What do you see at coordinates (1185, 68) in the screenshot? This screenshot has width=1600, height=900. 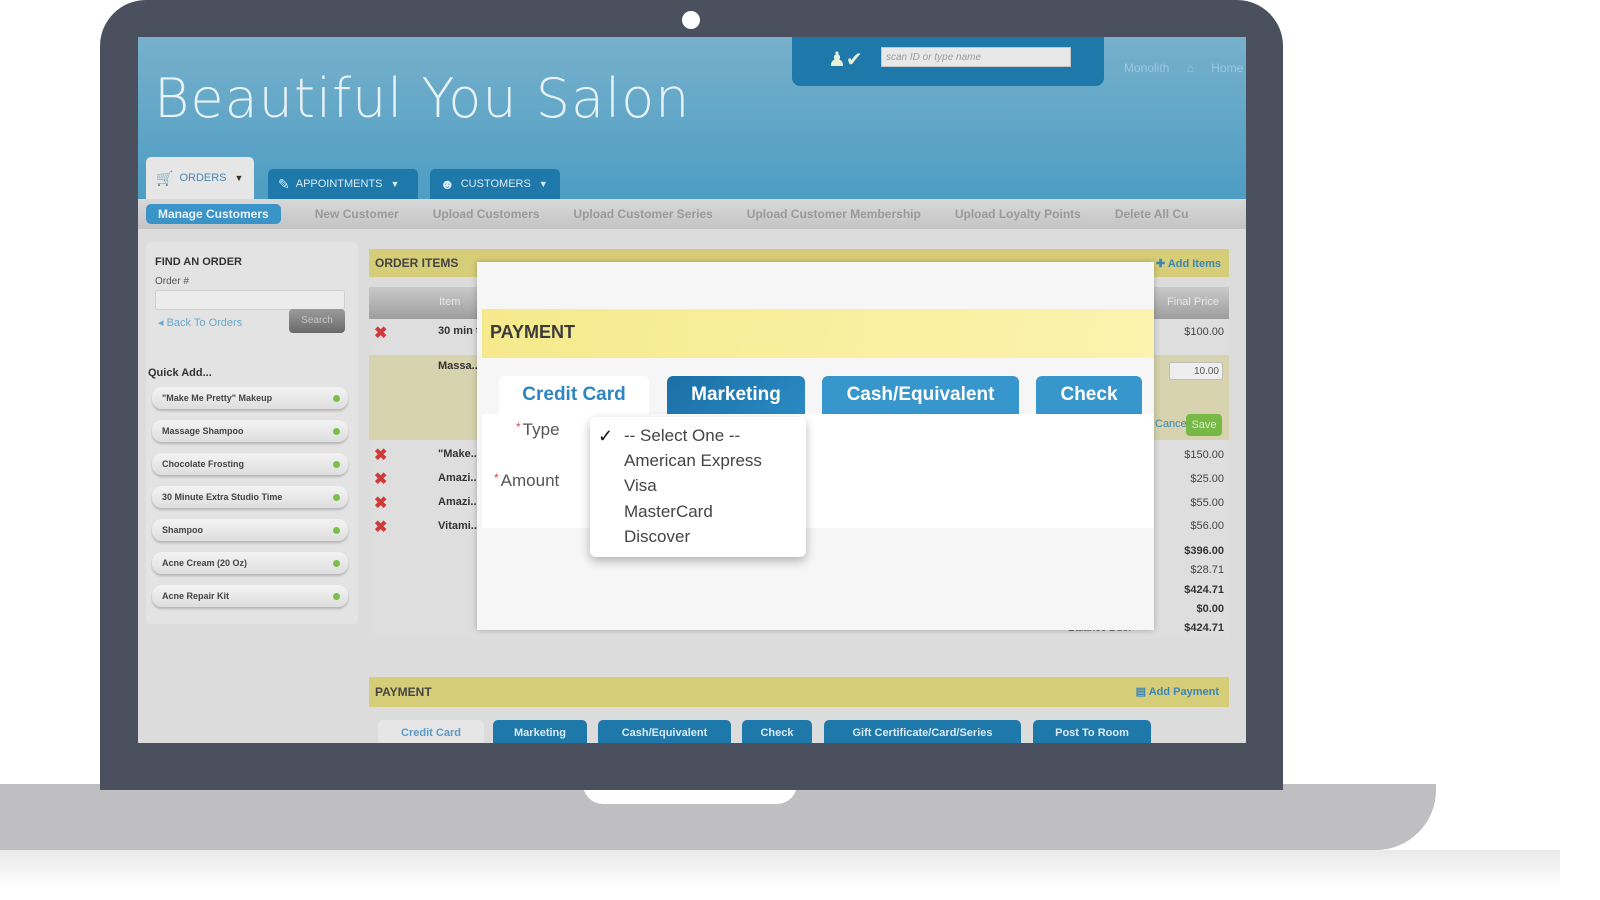 I see `top-links: Monolith ⌂ Home` at bounding box center [1185, 68].